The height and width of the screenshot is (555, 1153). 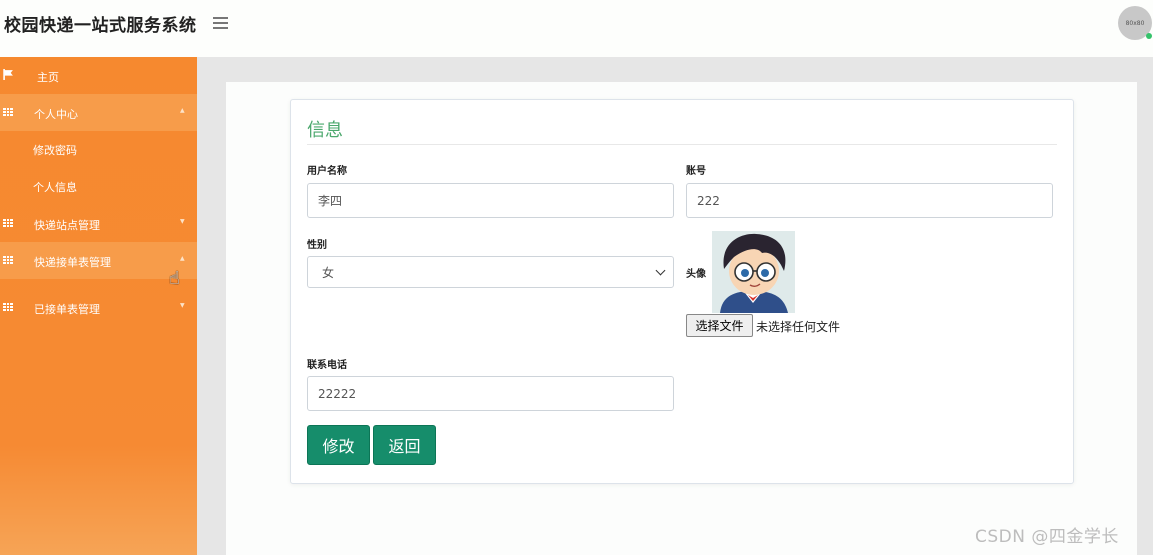 What do you see at coordinates (55, 187) in the screenshot?
I see `sidebar-item-label: 个人信息` at bounding box center [55, 187].